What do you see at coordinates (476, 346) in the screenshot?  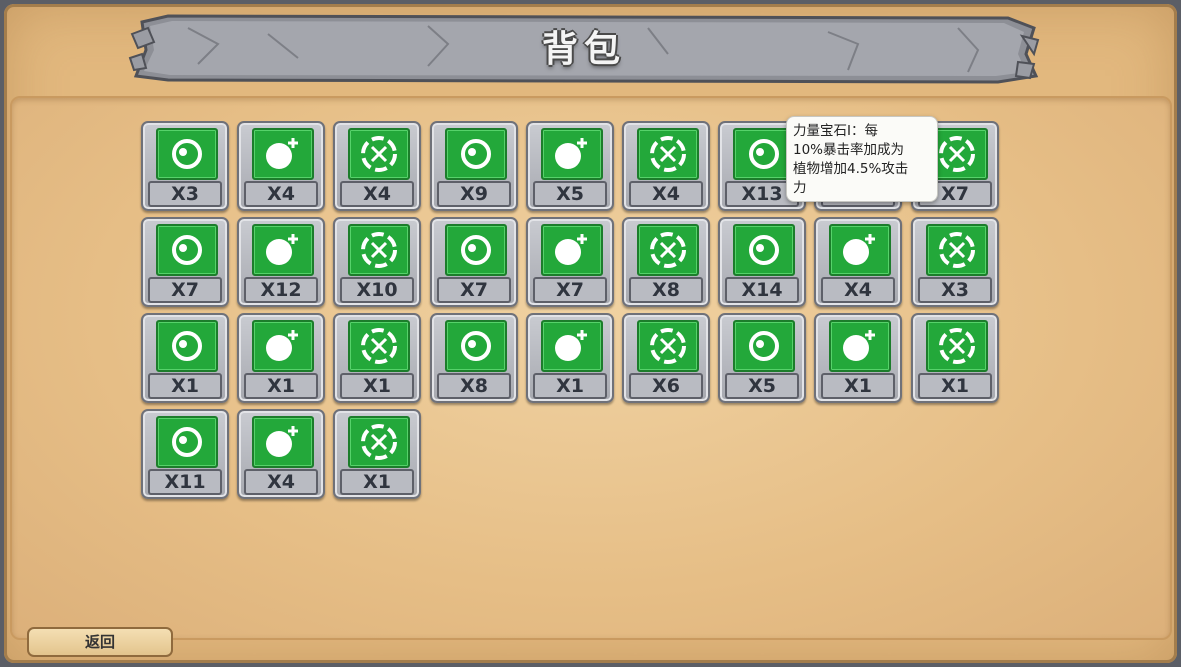 I see `hammer-minus-gem-icon` at bounding box center [476, 346].